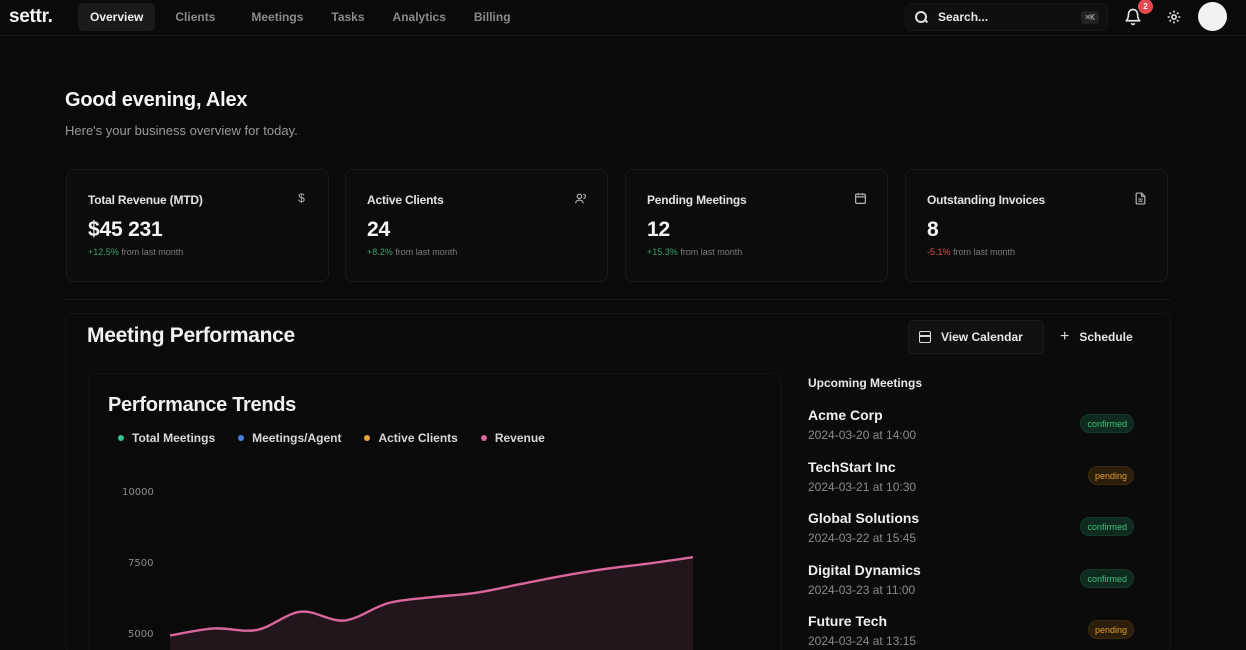  Describe the element at coordinates (864, 570) in the screenshot. I see `meeting-client: Digital Dynamics` at that location.